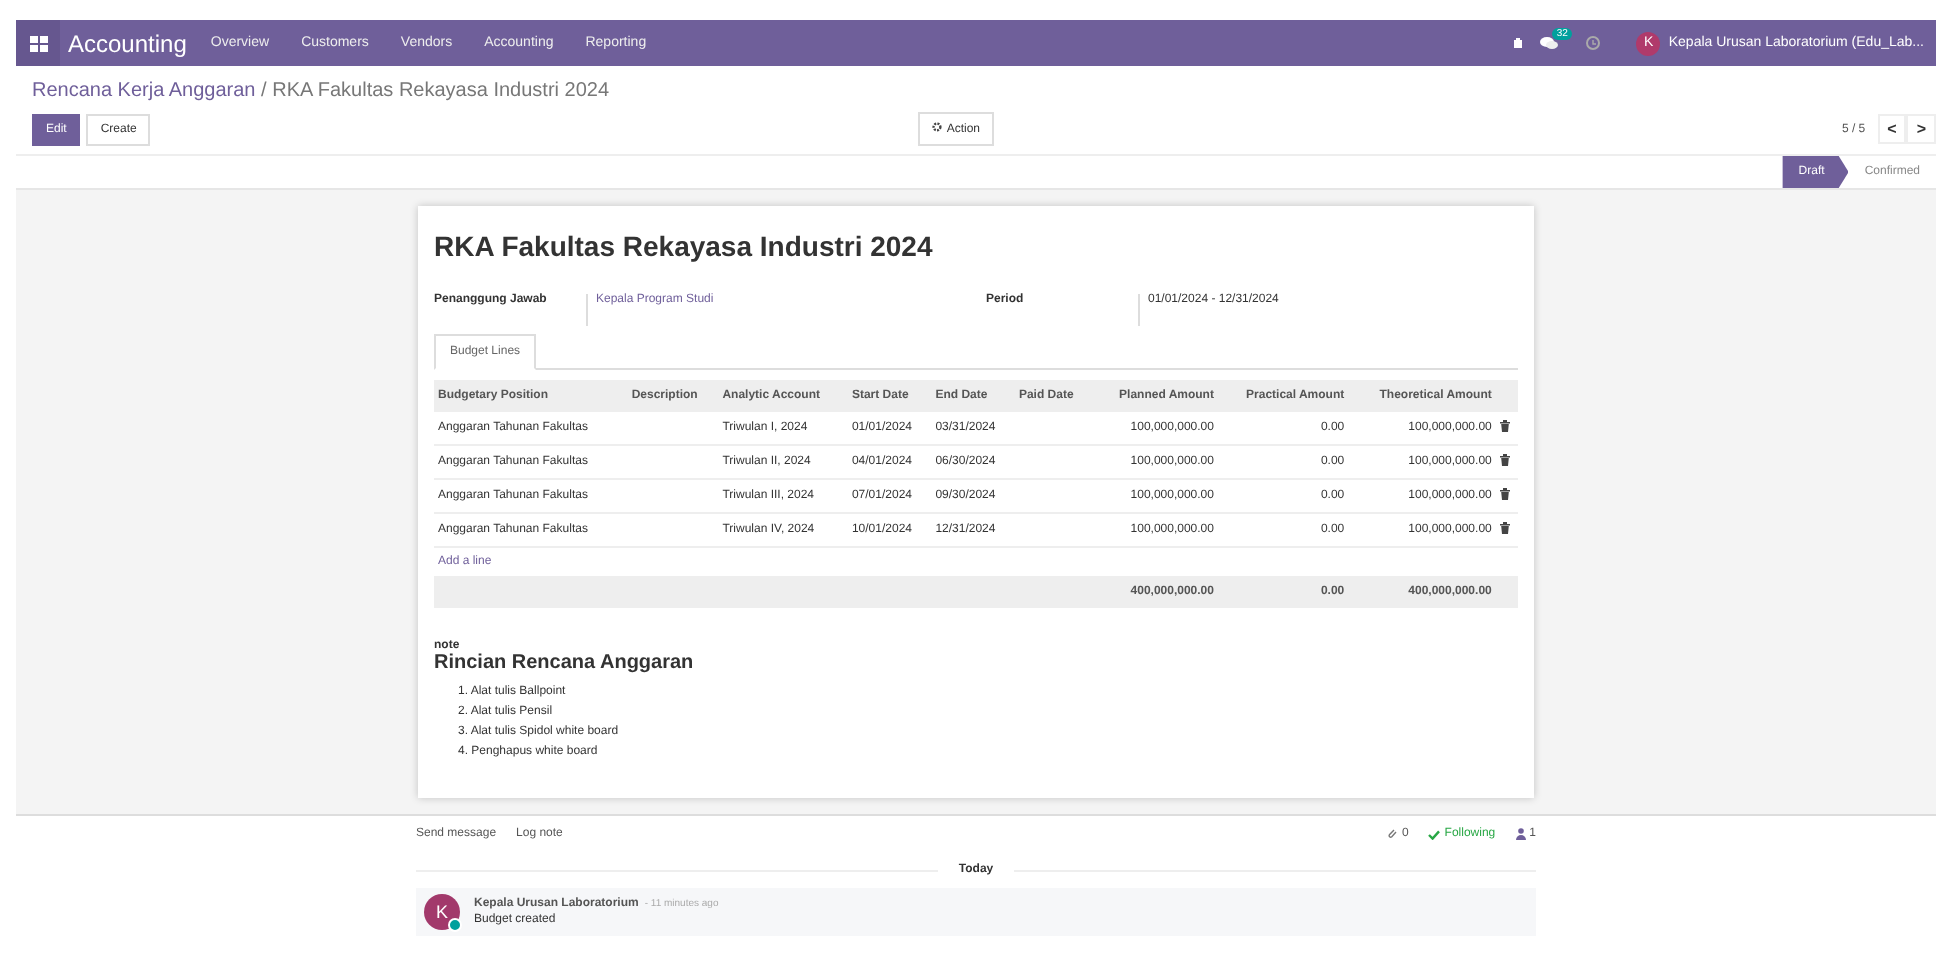 This screenshot has height=976, width=1936. What do you see at coordinates (1434, 834) in the screenshot?
I see `check-icon` at bounding box center [1434, 834].